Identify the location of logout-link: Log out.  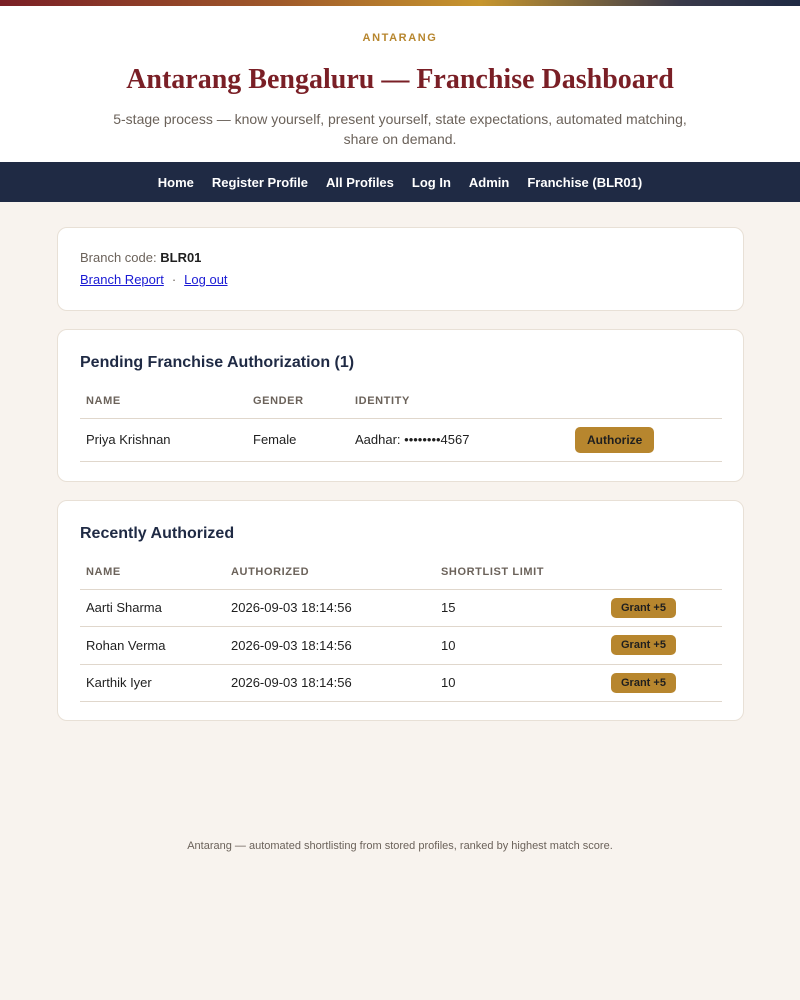
(205, 279).